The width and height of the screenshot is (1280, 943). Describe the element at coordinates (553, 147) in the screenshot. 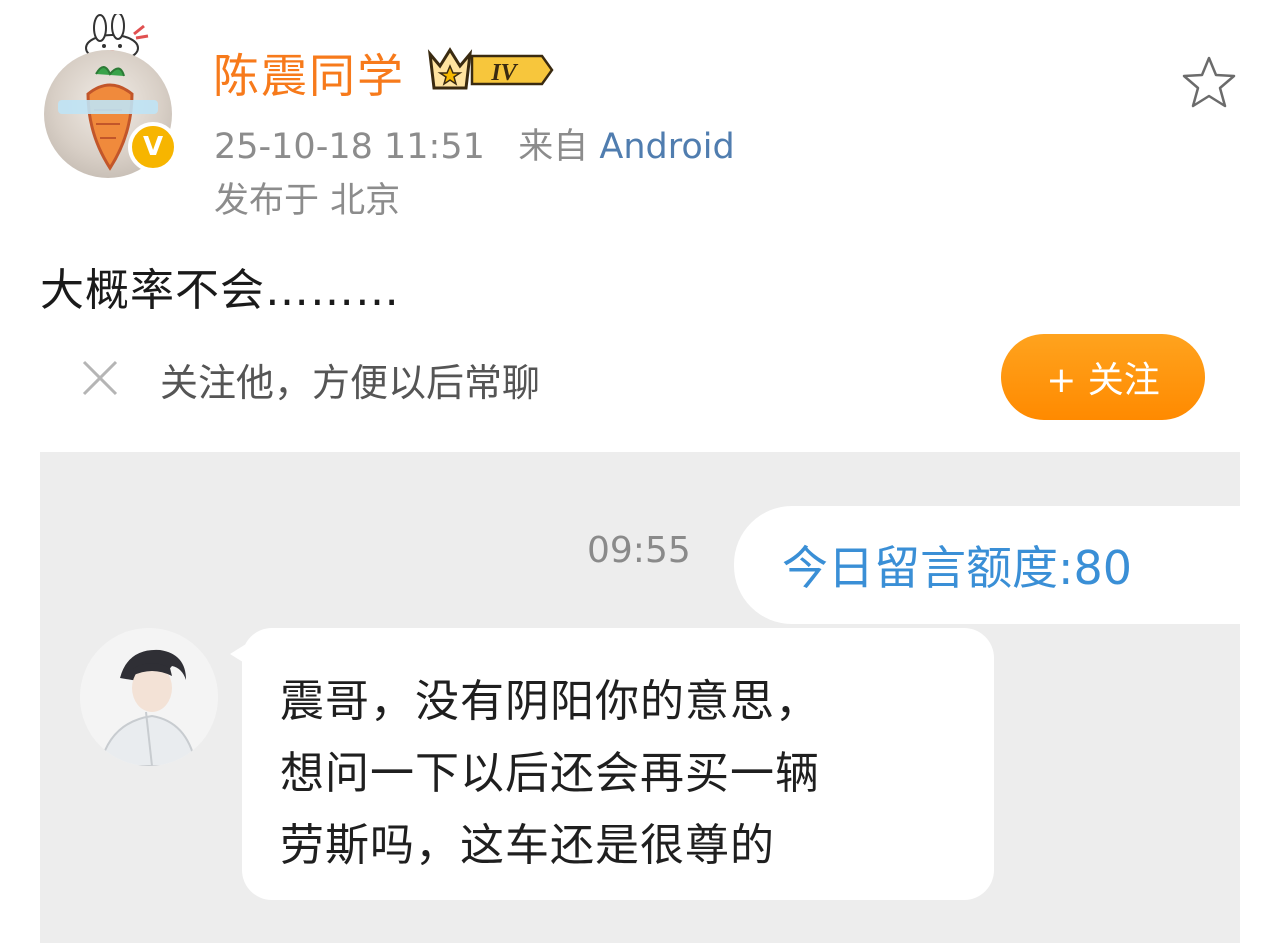

I see `post-source-prefix: 来自` at that location.